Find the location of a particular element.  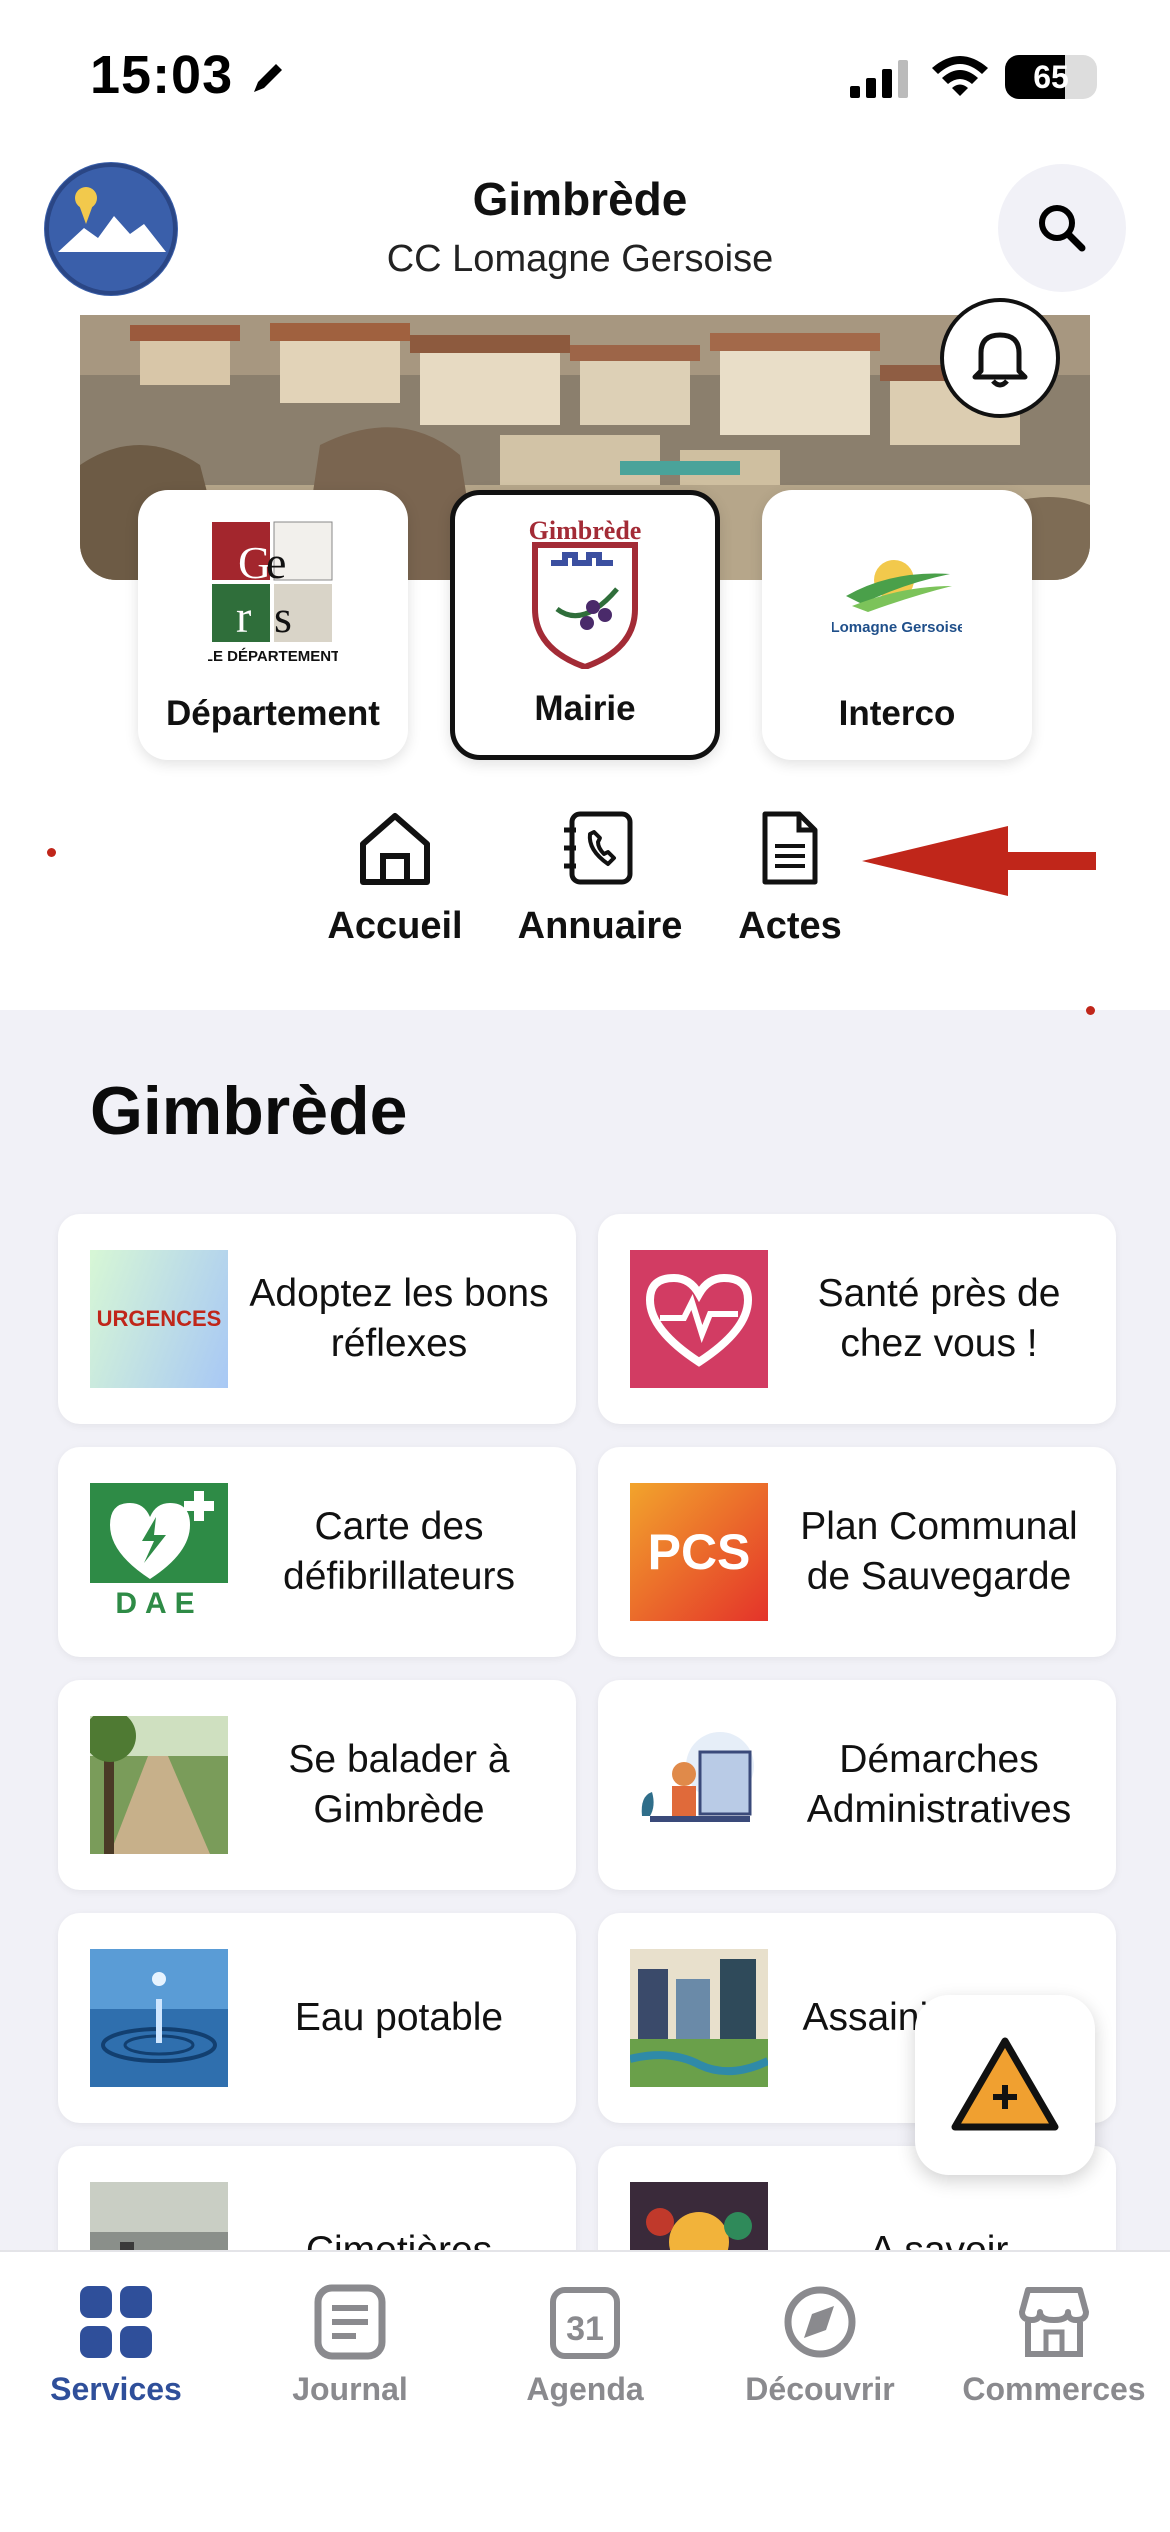

tab-label: Agenda is located at coordinates (585, 2389).